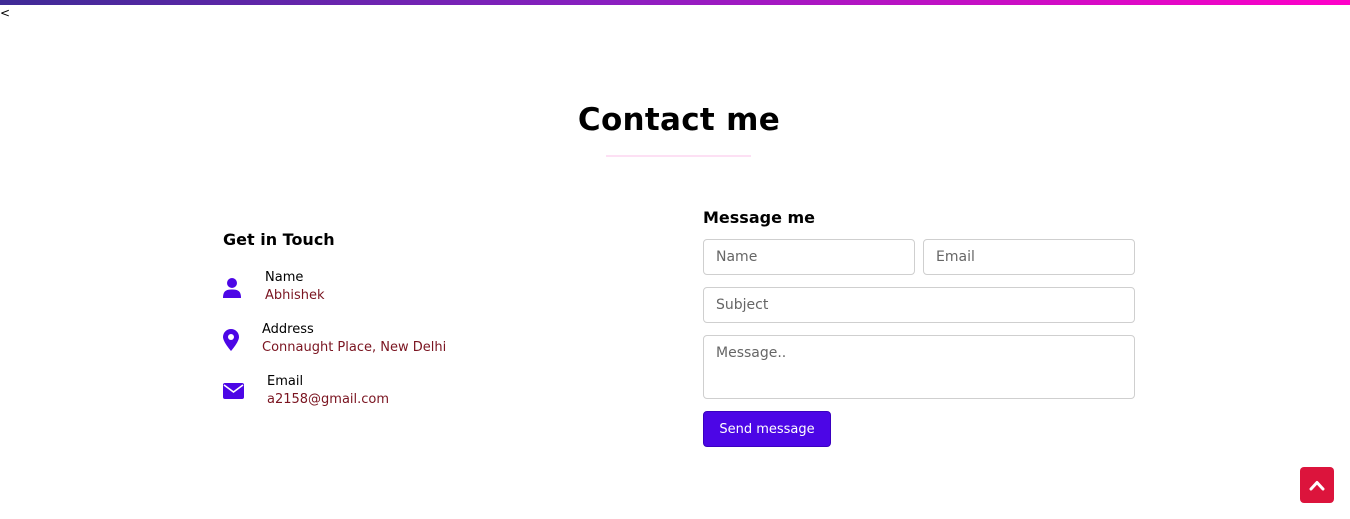 This screenshot has height=519, width=1350. Describe the element at coordinates (1029, 257) in the screenshot. I see `email-input` at that location.